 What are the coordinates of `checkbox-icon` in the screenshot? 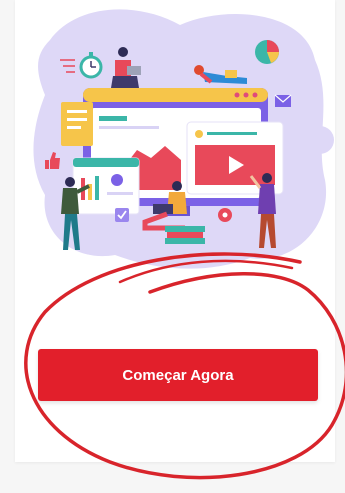 It's located at (122, 215).